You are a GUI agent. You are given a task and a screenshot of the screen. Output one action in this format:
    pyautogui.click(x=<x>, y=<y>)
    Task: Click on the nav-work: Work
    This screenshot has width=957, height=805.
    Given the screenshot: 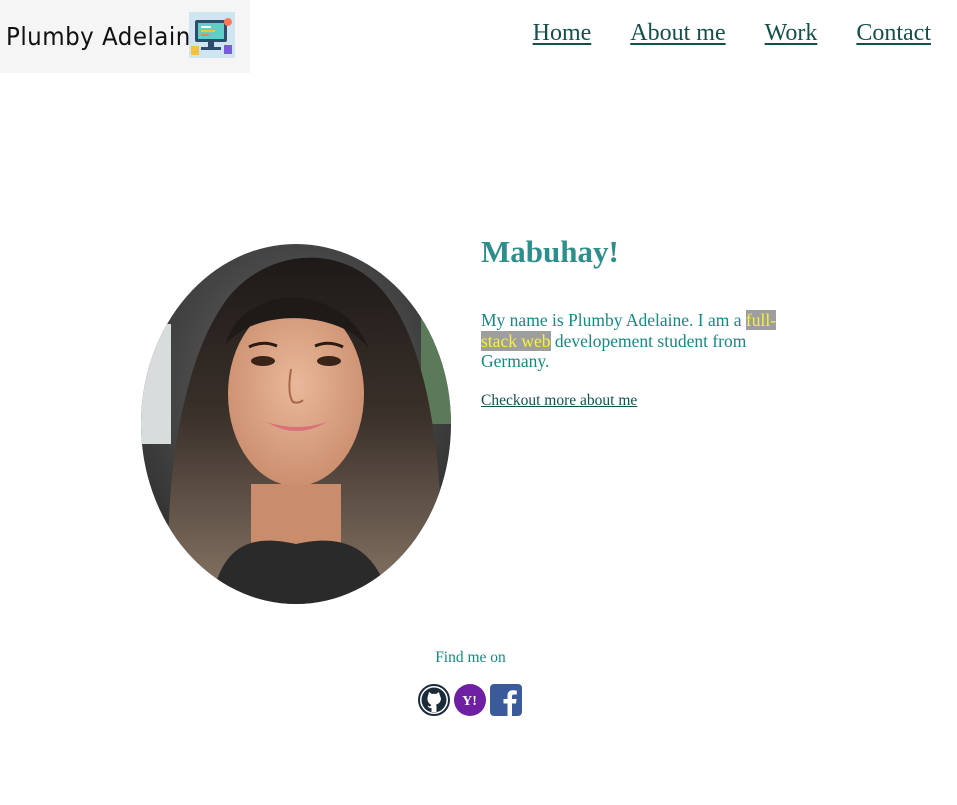 What is the action you would take?
    pyautogui.click(x=791, y=33)
    